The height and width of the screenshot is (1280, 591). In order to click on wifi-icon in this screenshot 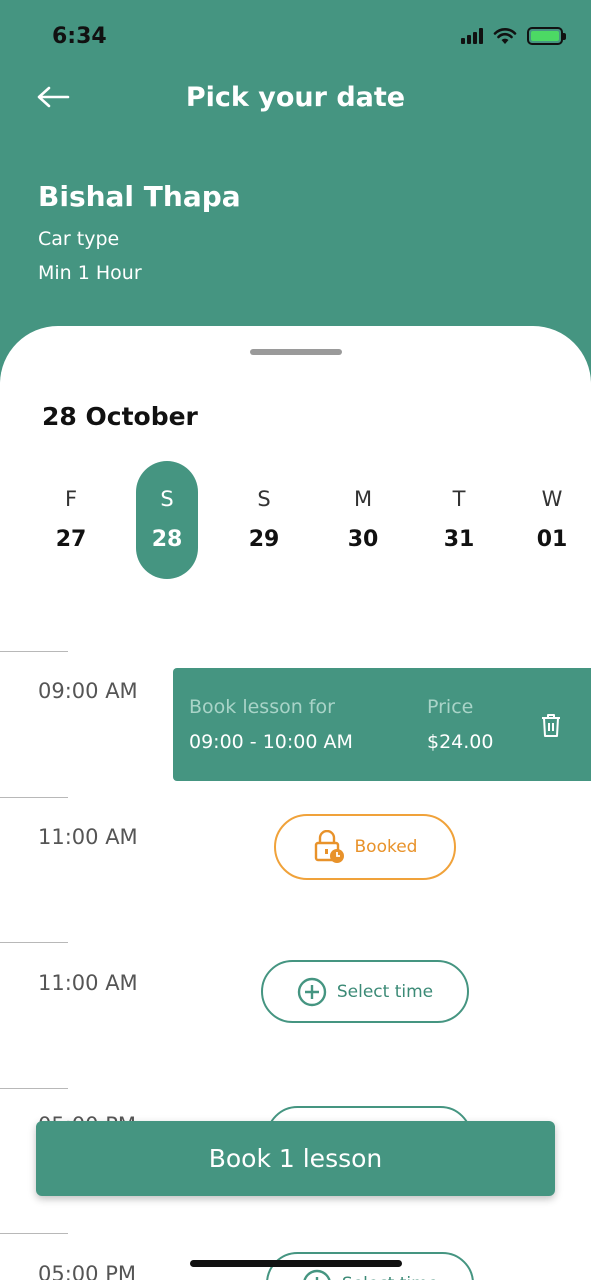, I will do `click(505, 36)`.